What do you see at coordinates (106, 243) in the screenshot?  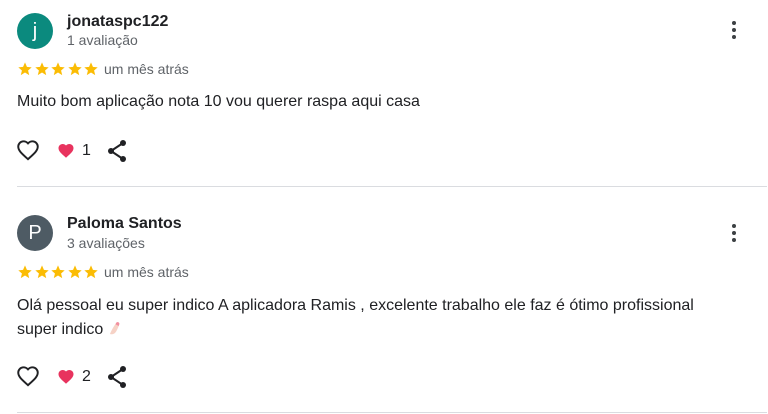 I see `reviewer-review-count: 3 avaliações` at bounding box center [106, 243].